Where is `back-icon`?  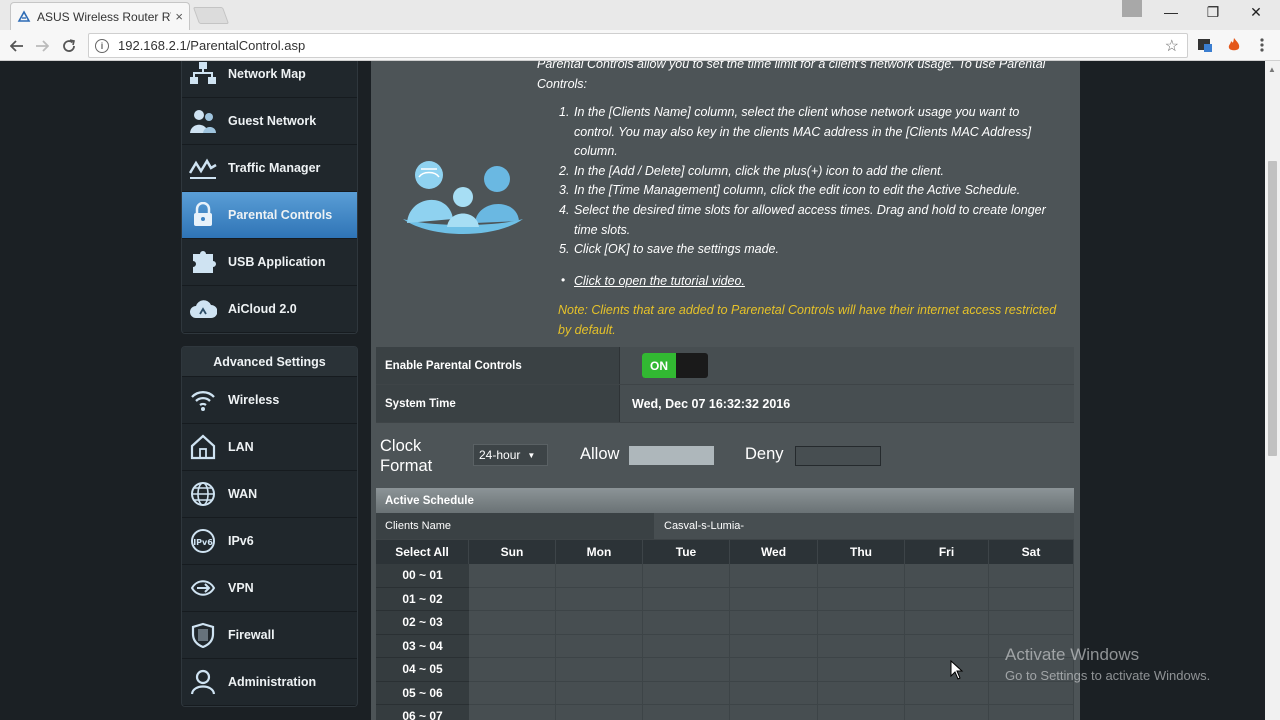 back-icon is located at coordinates (17, 46).